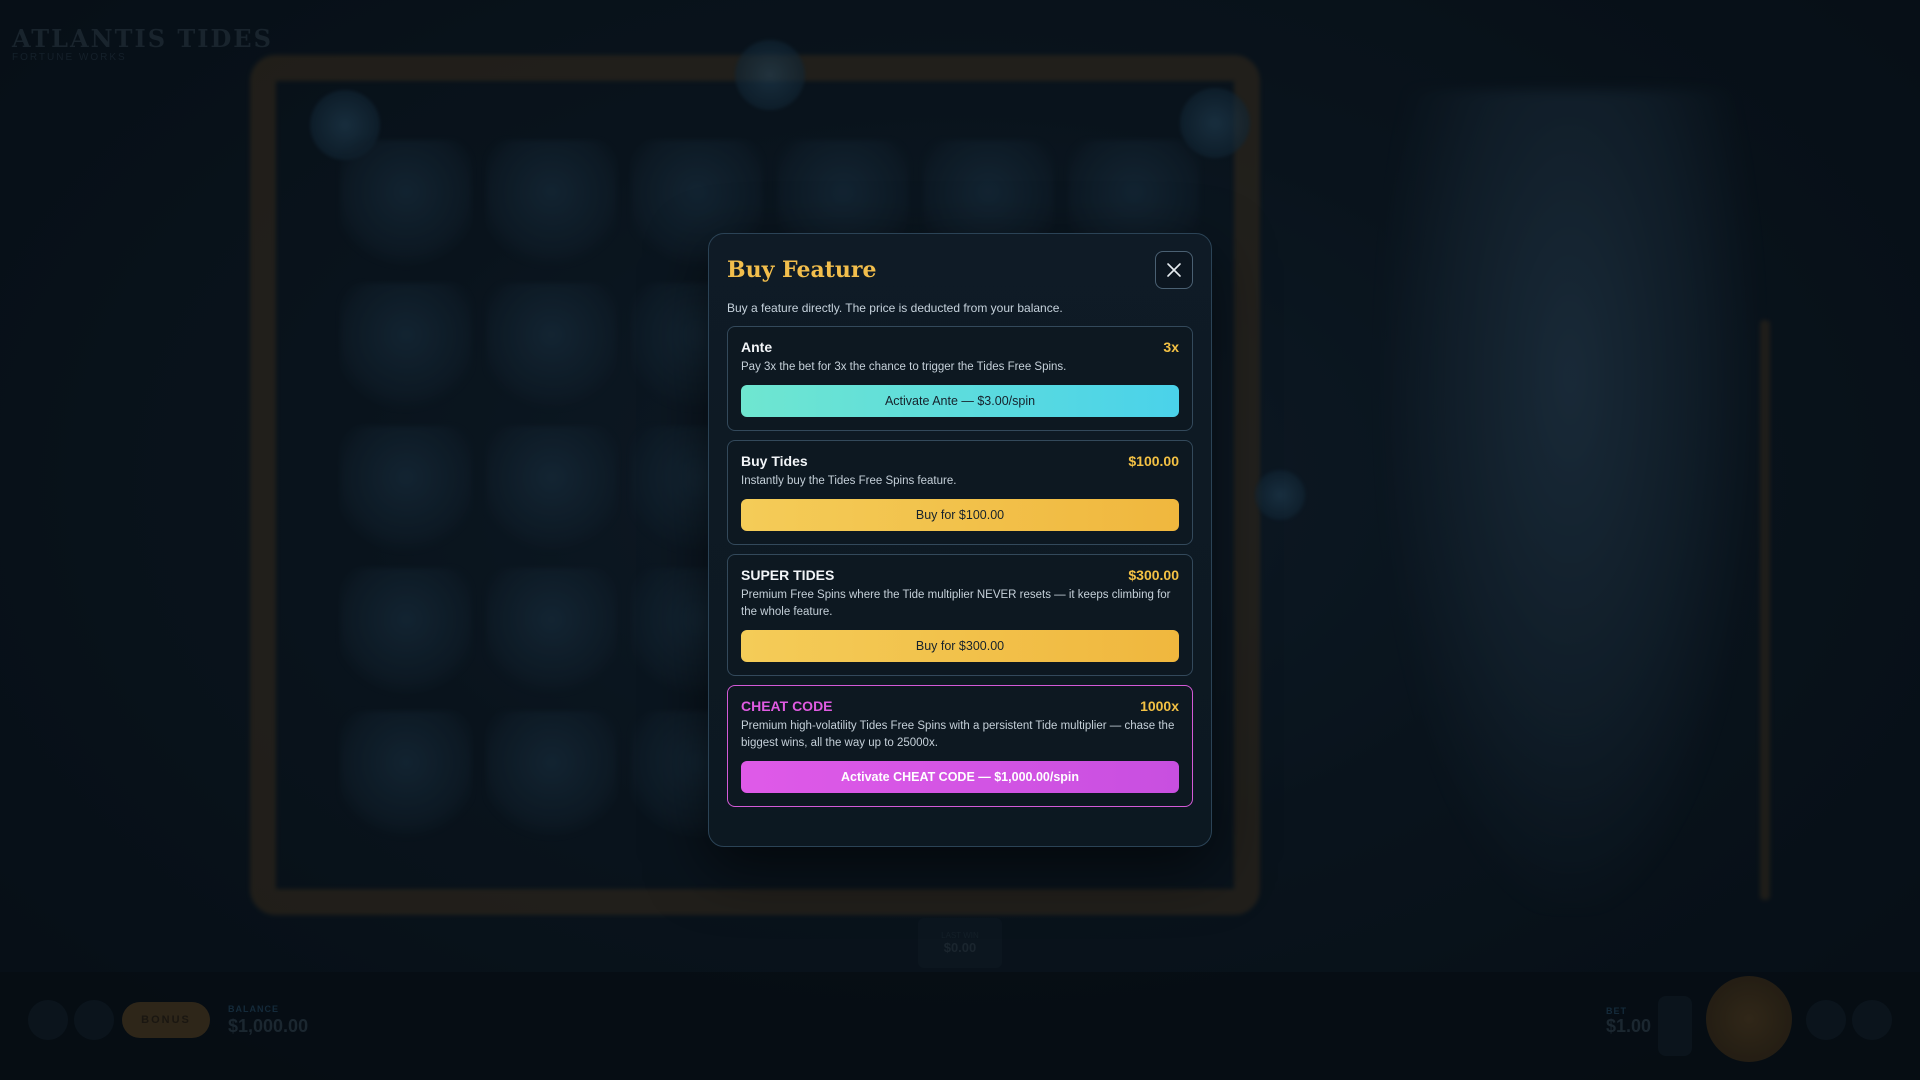 Image resolution: width=1920 pixels, height=1080 pixels. What do you see at coordinates (1171, 347) in the screenshot?
I see `feature-price: 3x` at bounding box center [1171, 347].